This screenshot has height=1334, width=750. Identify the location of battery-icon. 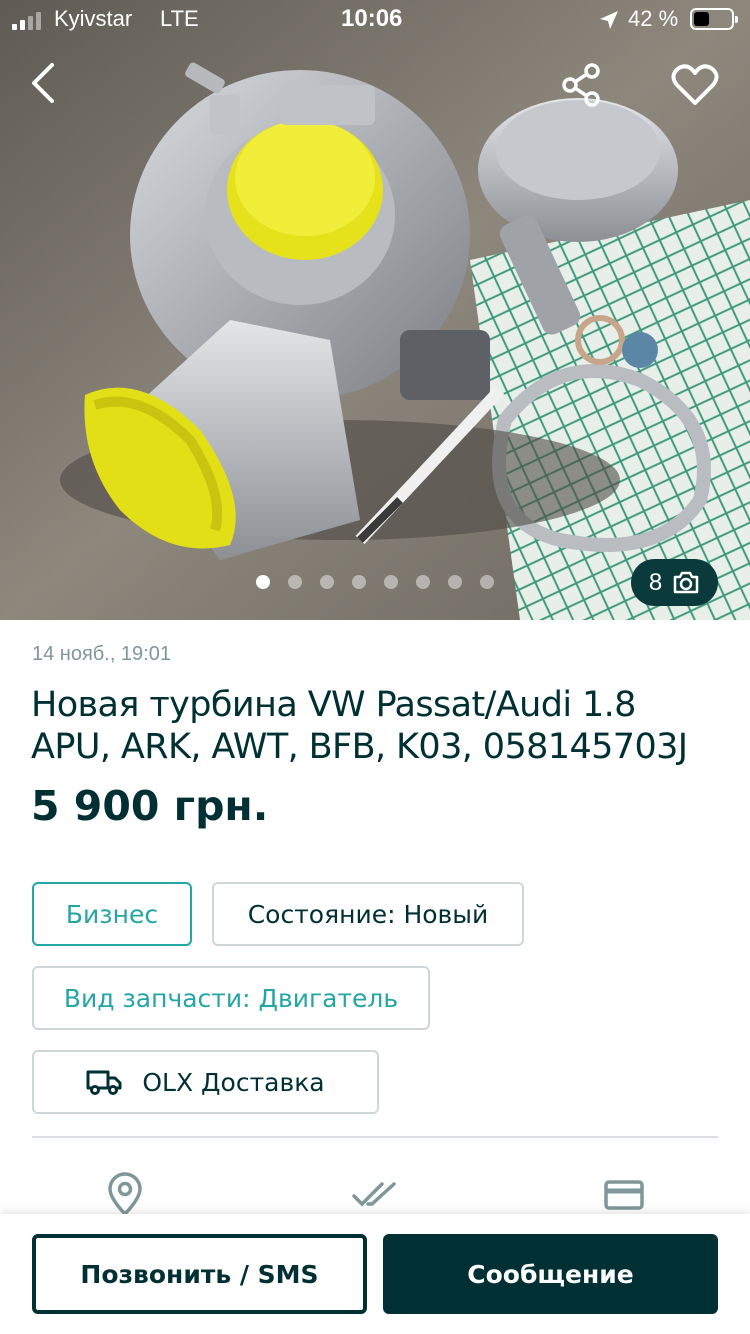
(714, 19).